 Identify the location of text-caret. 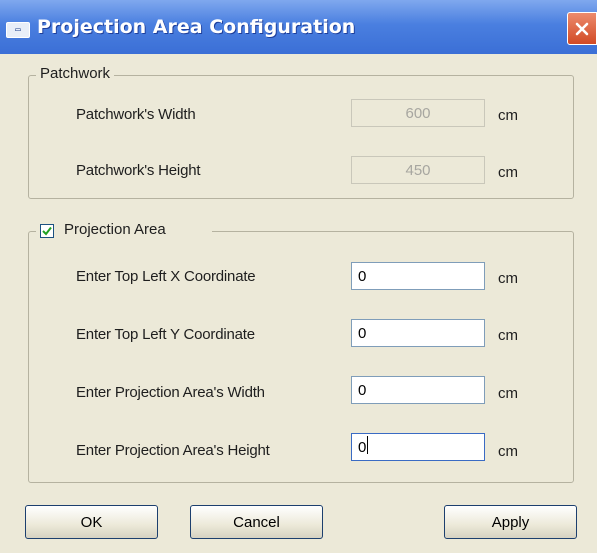
(367, 445).